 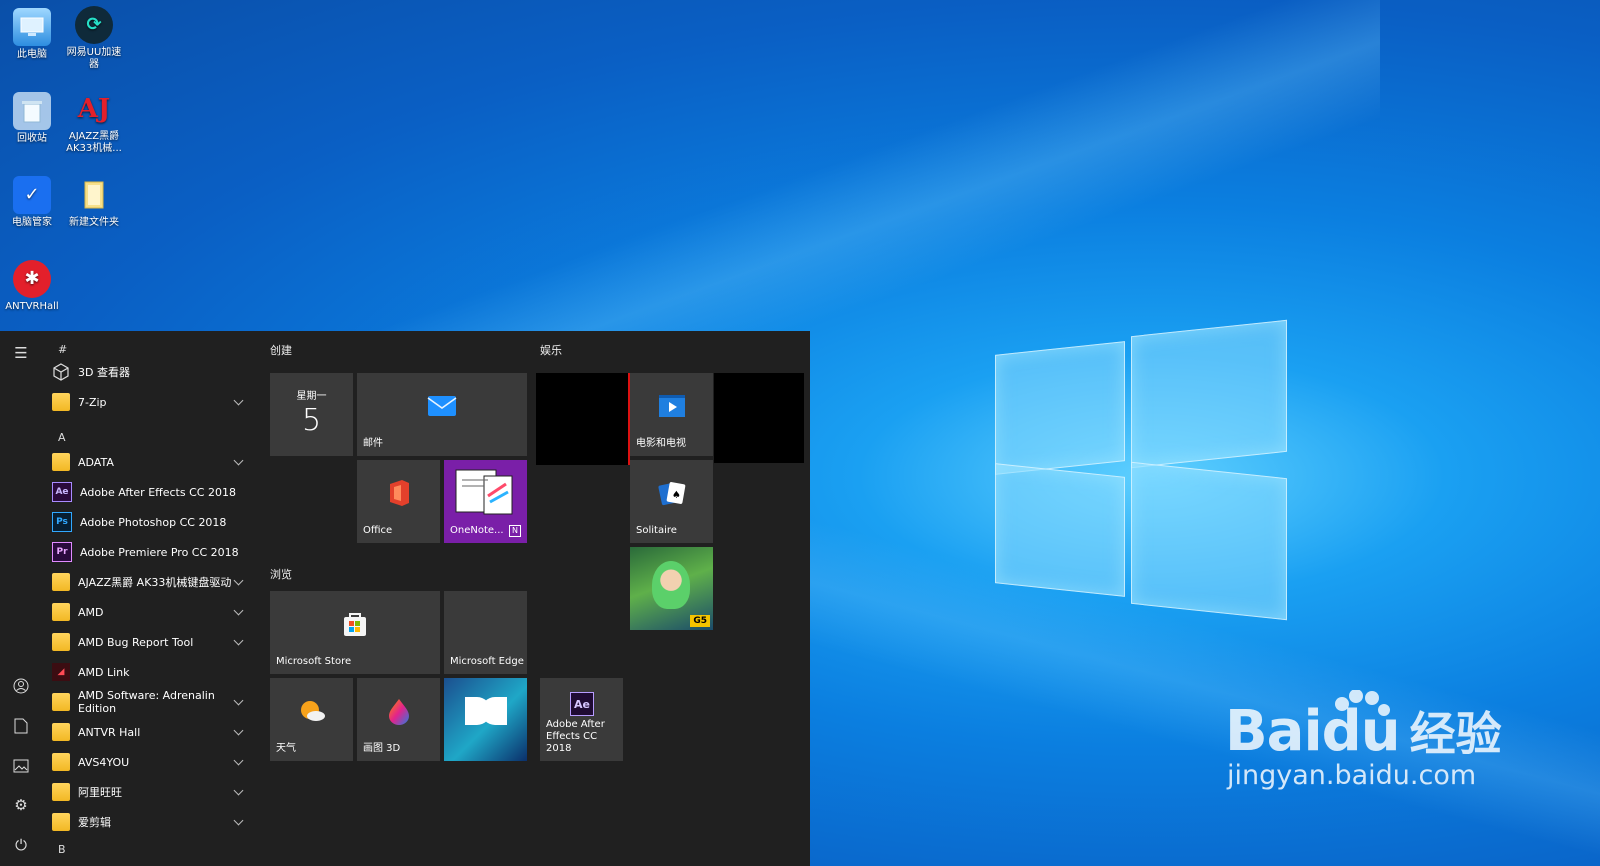 I want to click on watermark-url: jingyan.baidu.com, so click(x=1352, y=775).